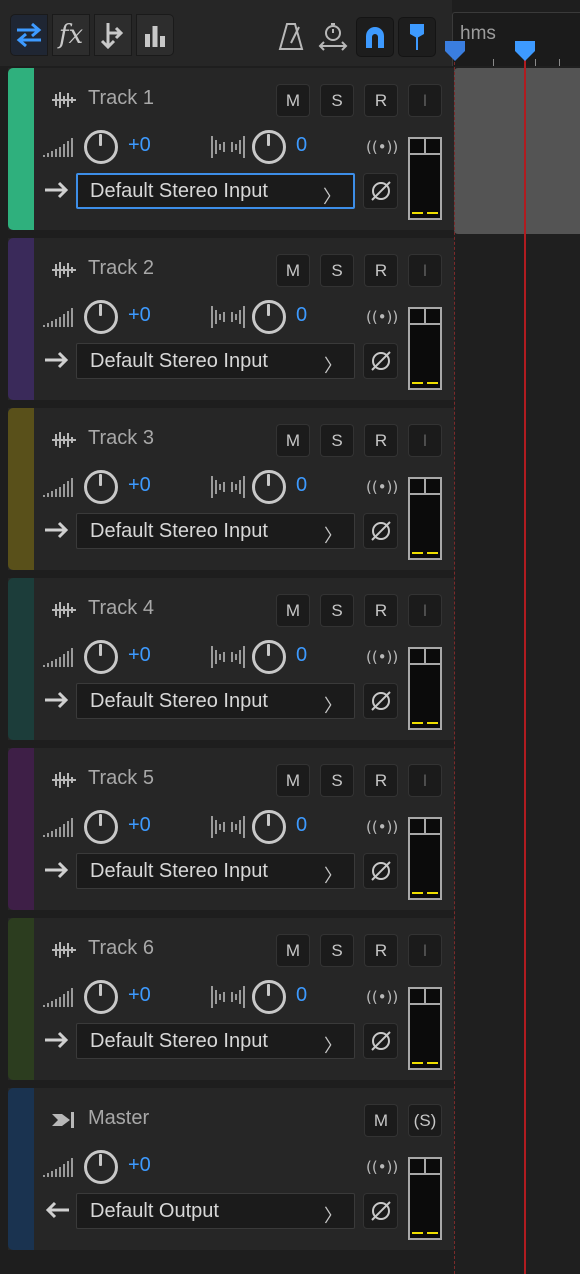  Describe the element at coordinates (155, 35) in the screenshot. I see `eq-button` at that location.